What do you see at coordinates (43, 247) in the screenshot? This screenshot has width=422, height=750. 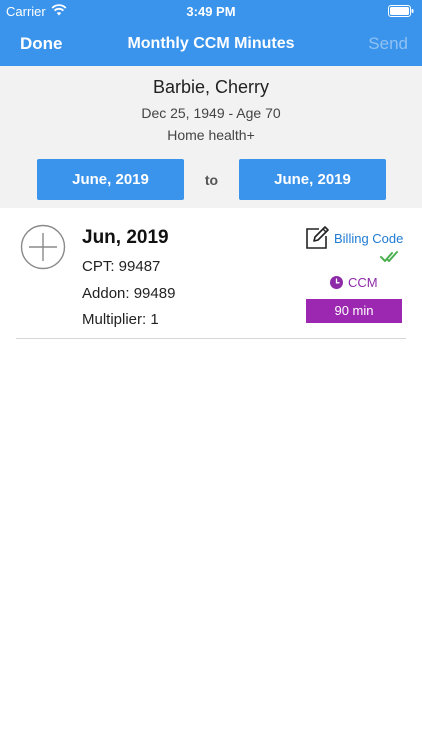 I see `plus-circle-icon` at bounding box center [43, 247].